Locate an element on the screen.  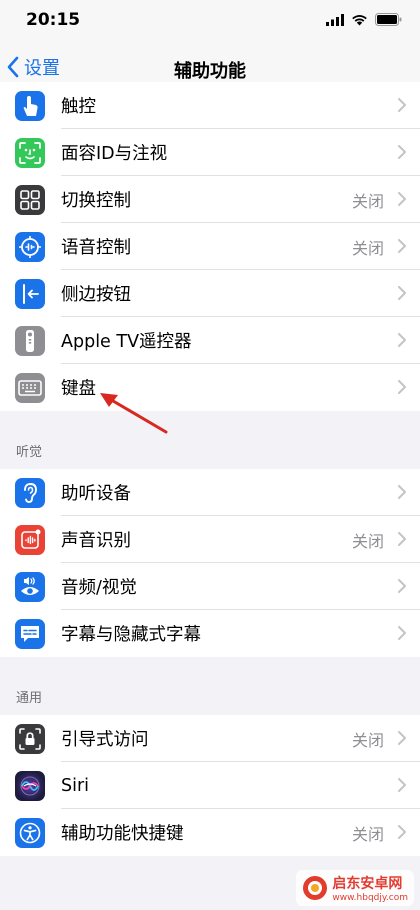
switch-control-icon is located at coordinates (30, 199).